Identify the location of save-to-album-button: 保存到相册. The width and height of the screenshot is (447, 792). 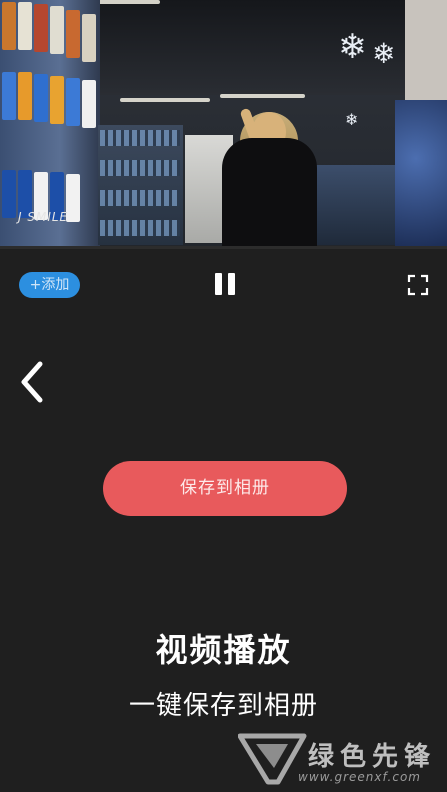
(225, 488).